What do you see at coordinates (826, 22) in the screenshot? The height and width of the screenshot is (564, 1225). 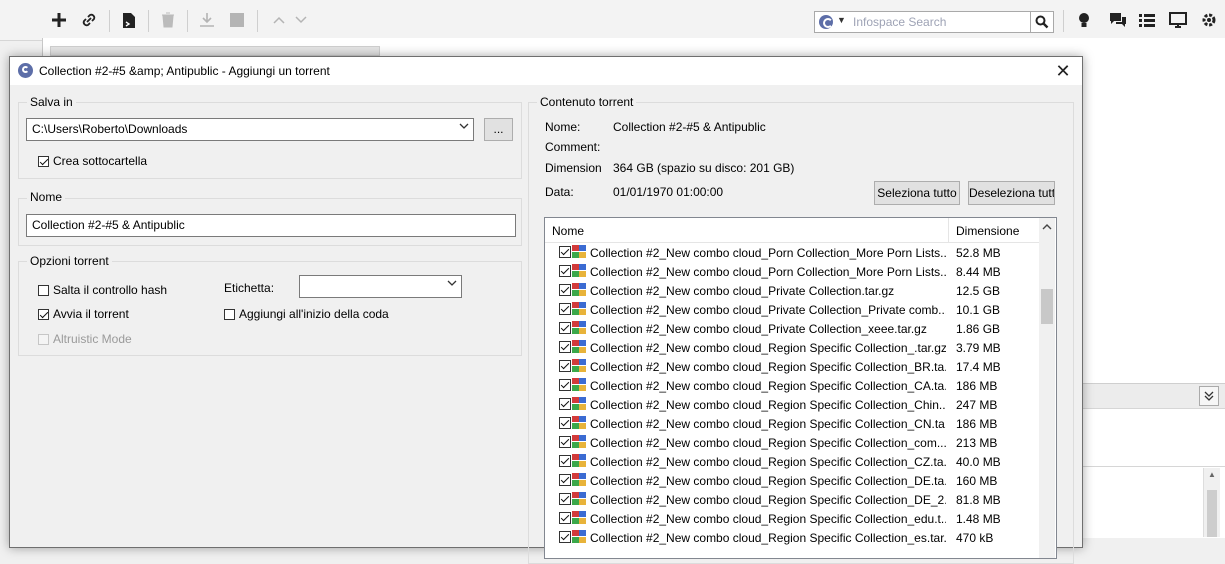 I see `search-provider-icon` at bounding box center [826, 22].